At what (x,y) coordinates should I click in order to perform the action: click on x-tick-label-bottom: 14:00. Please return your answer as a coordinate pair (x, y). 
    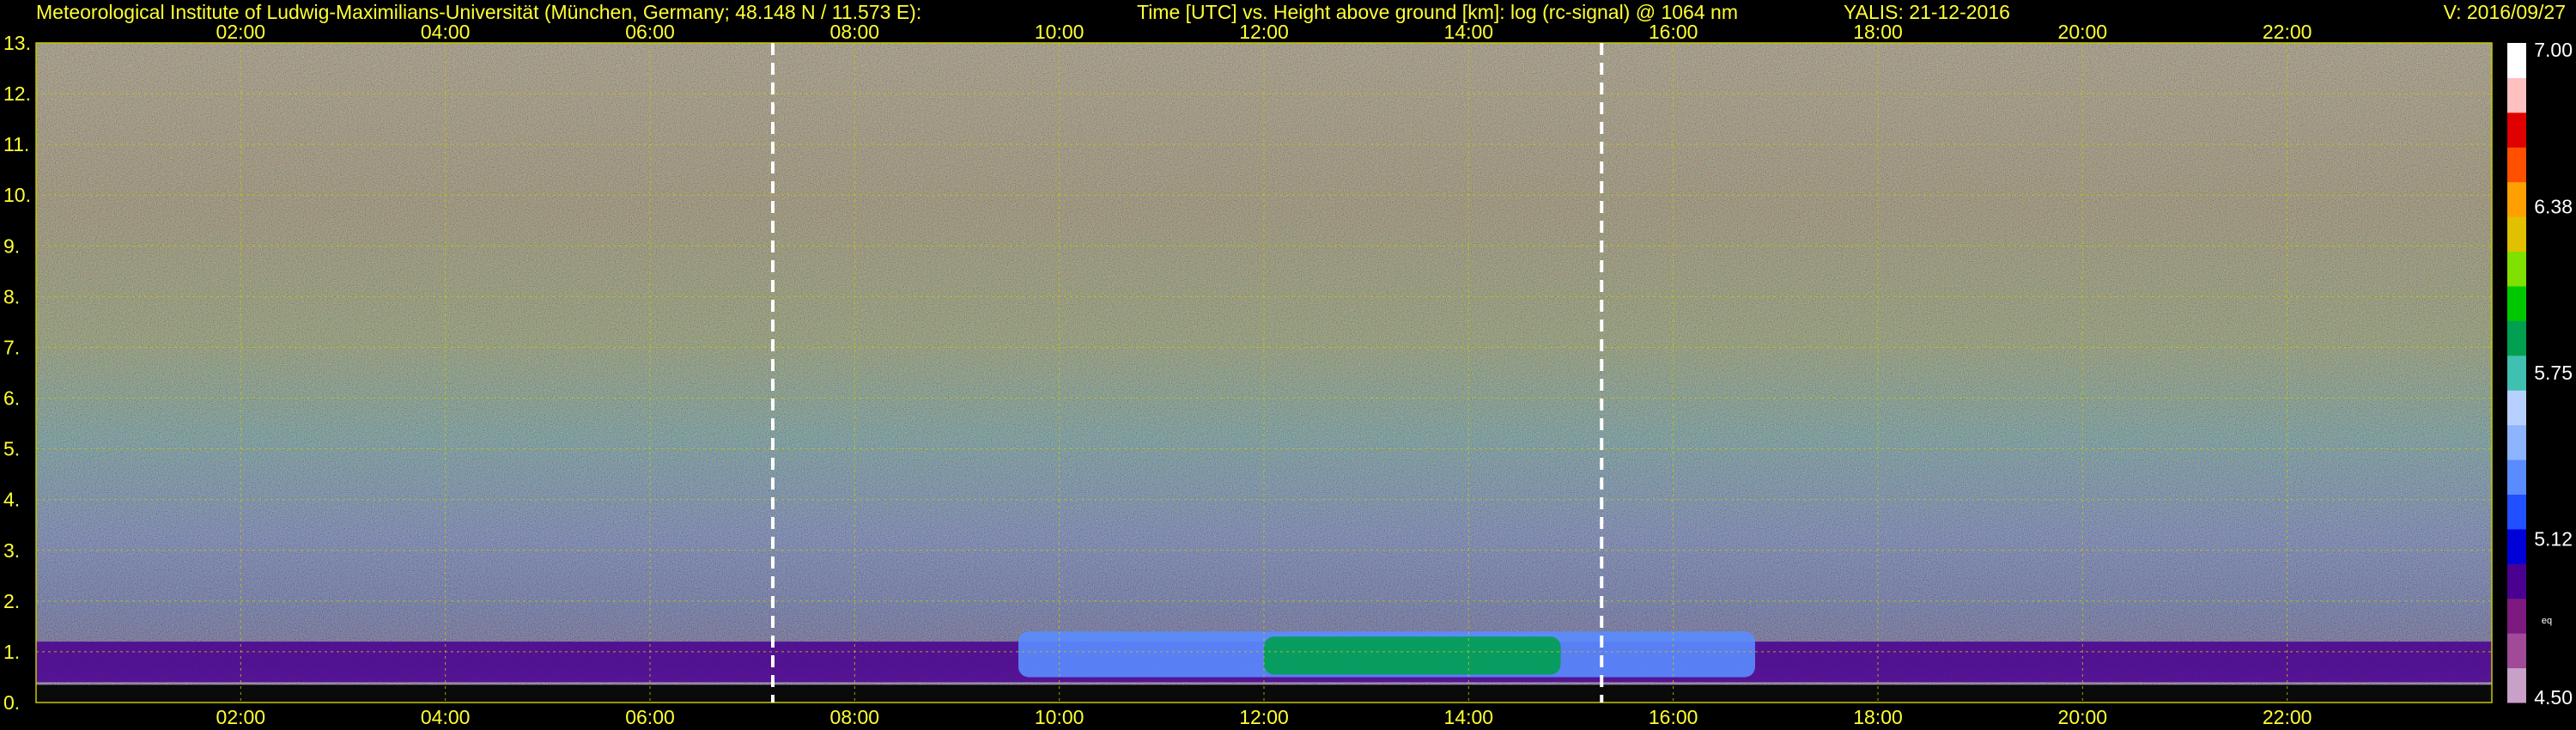
    Looking at the image, I should click on (1469, 717).